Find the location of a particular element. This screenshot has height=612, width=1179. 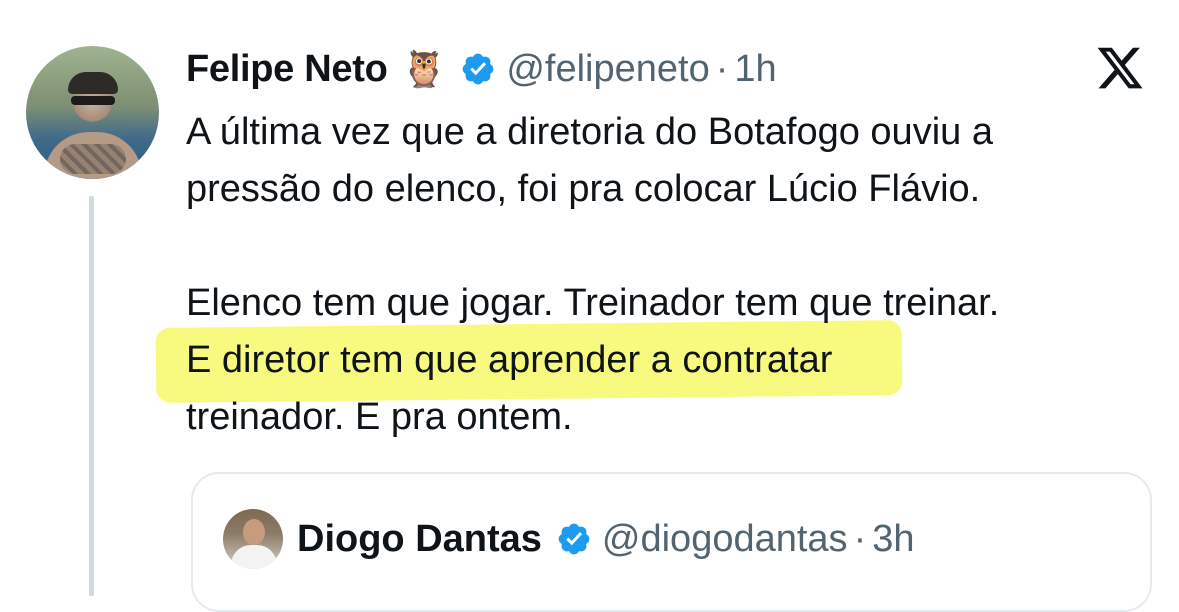

thread-line is located at coordinates (91, 396).